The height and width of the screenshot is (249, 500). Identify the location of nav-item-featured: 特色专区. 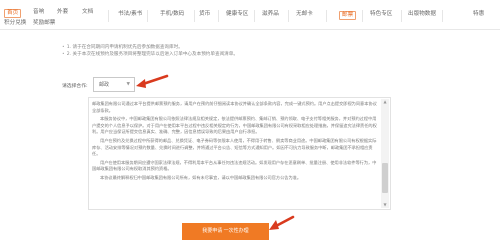
(381, 14).